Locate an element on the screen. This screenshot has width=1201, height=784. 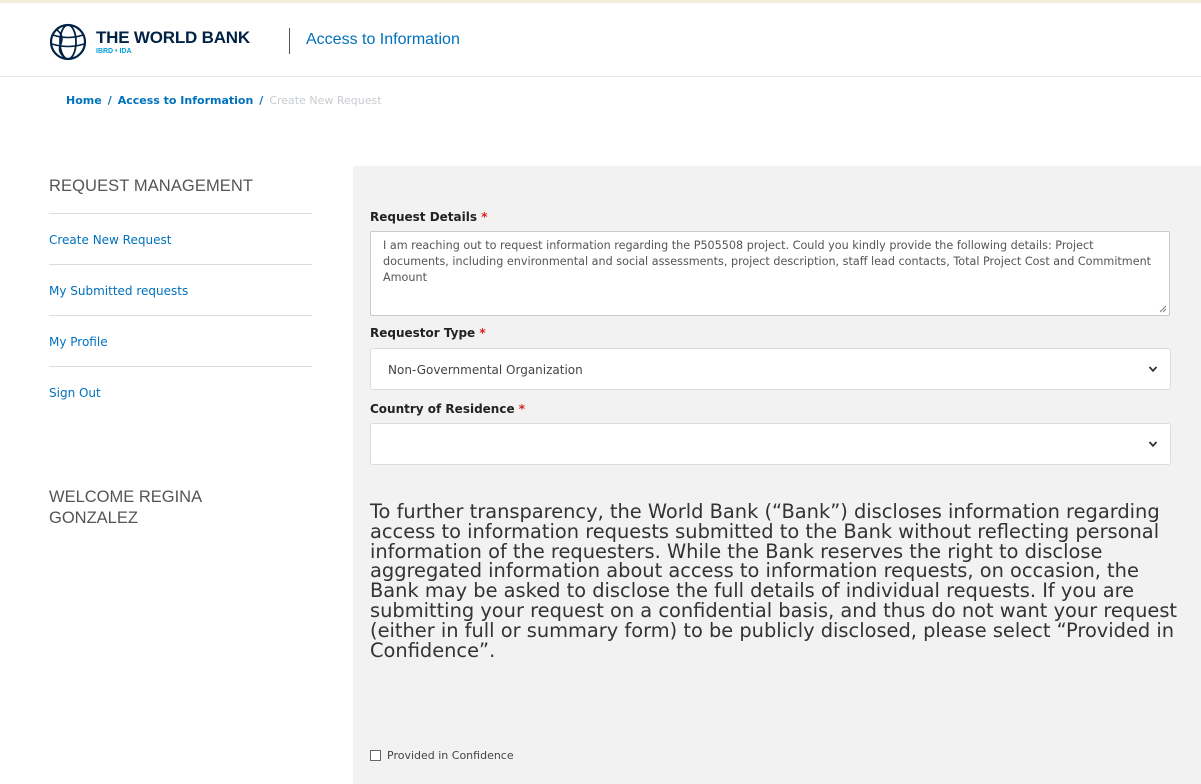
request-details-label: Request Details * is located at coordinates (428, 217).